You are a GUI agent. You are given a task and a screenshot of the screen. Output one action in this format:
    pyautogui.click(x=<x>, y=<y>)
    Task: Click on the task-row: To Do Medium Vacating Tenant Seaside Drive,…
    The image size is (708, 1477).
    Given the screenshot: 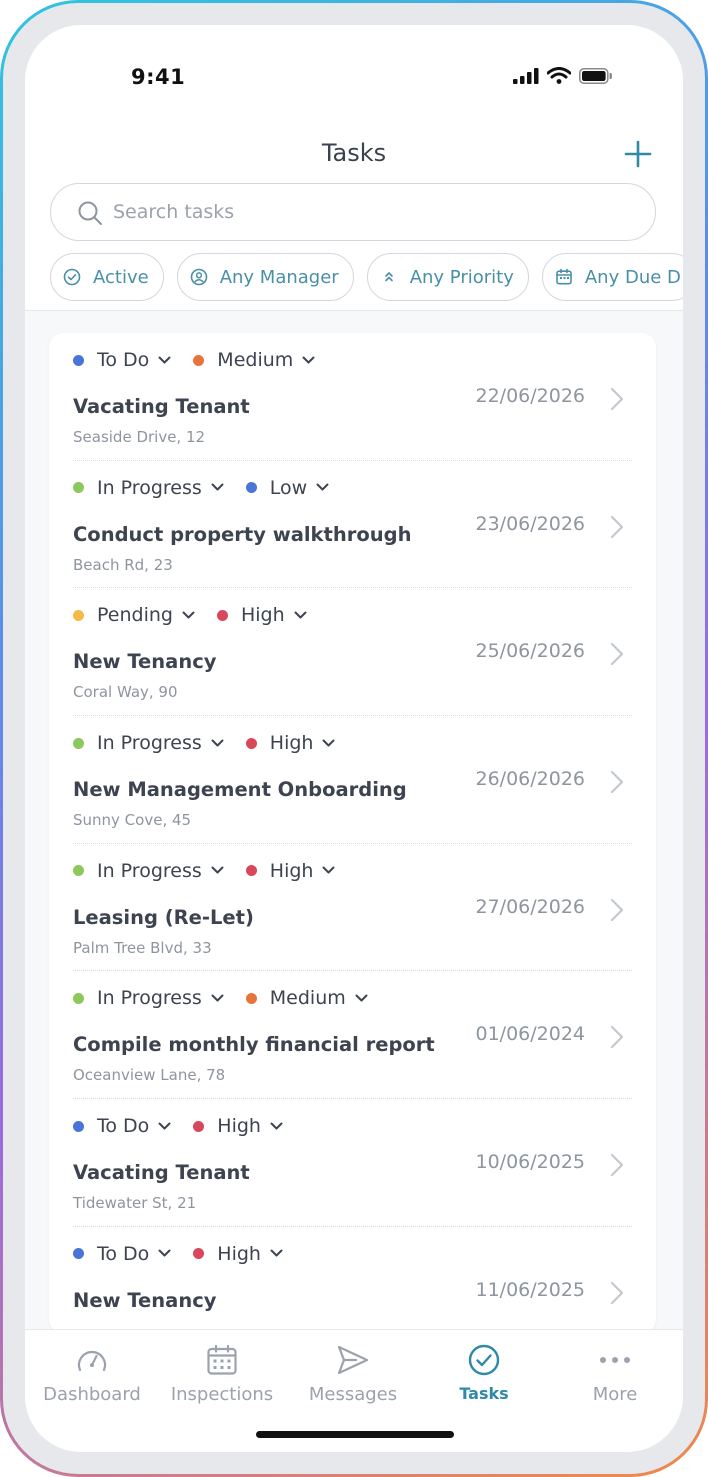 What is the action you would take?
    pyautogui.click(x=352, y=397)
    